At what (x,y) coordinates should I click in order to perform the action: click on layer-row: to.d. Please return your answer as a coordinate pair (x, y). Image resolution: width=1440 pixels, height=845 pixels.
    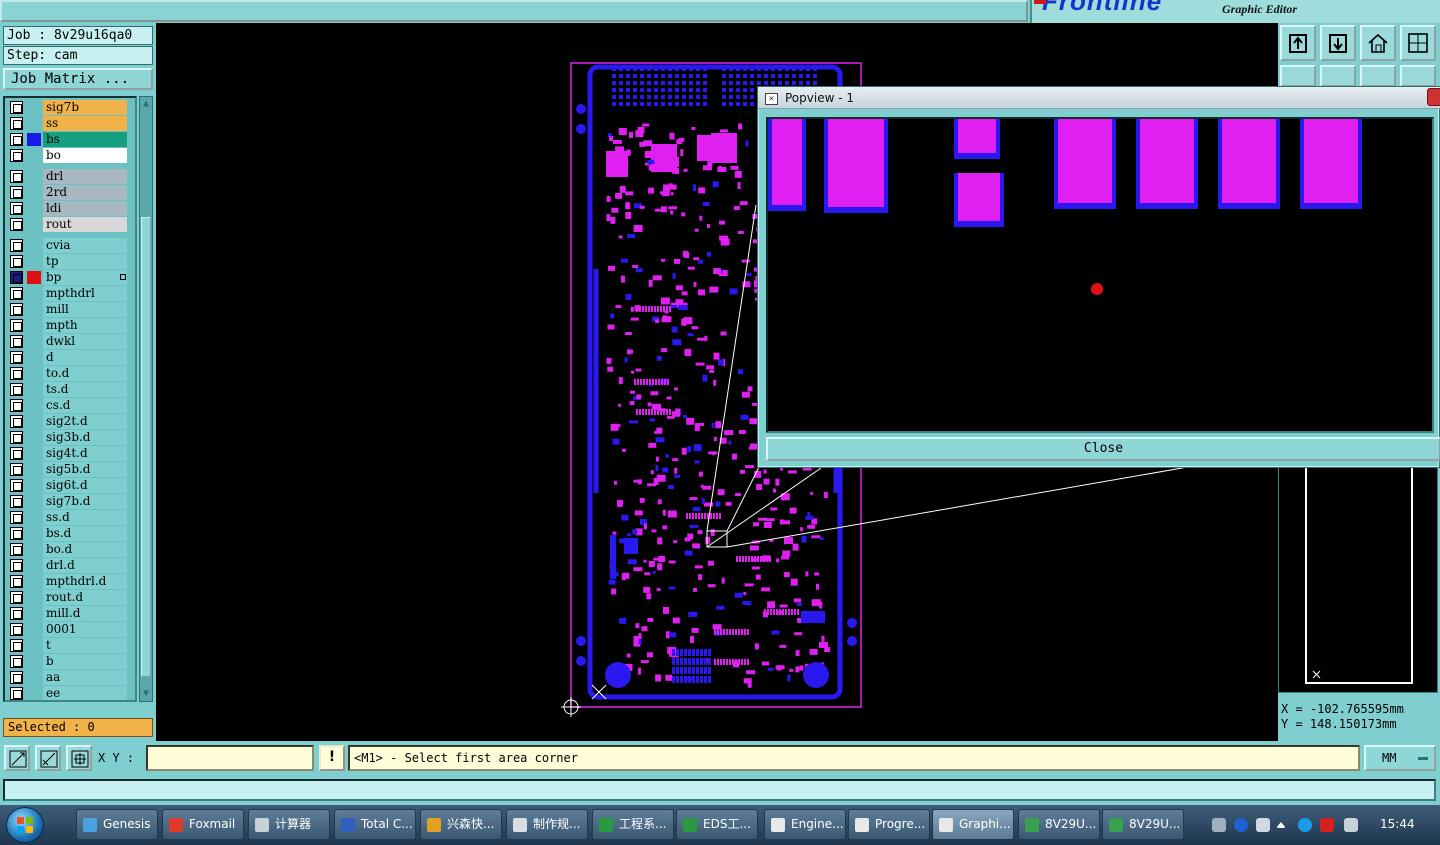
    Looking at the image, I should click on (70, 373).